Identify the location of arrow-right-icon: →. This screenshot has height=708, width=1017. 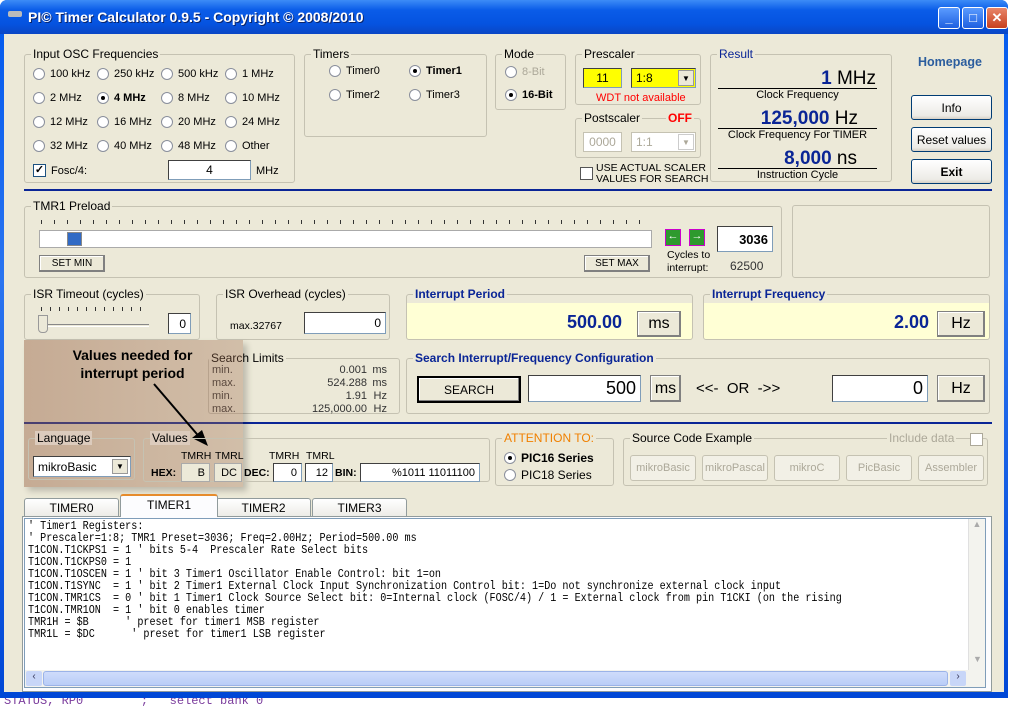
(697, 237).